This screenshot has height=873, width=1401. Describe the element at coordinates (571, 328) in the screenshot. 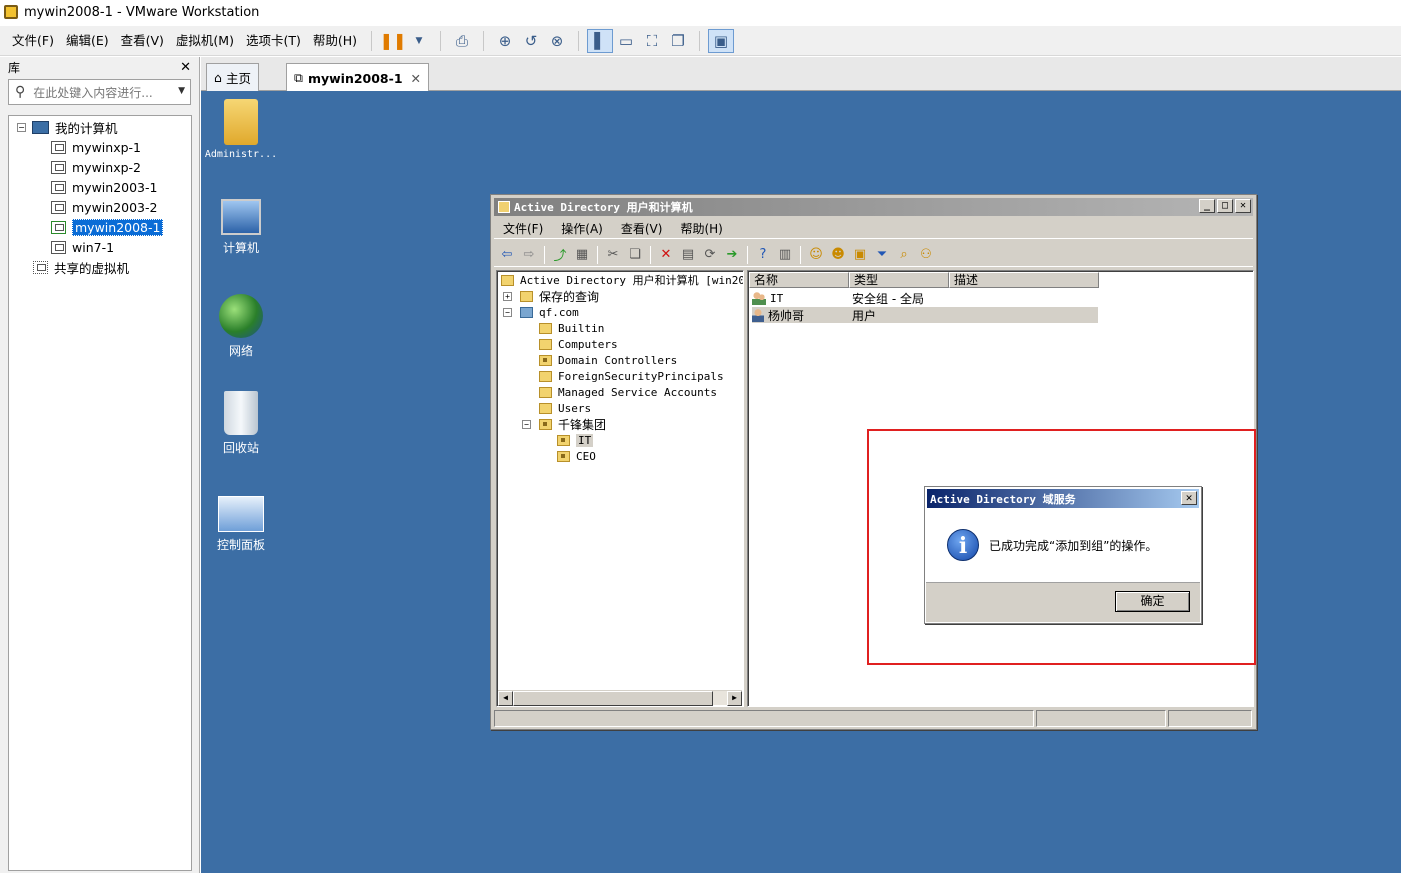

I see `ad-tree-container: Builtin` at that location.